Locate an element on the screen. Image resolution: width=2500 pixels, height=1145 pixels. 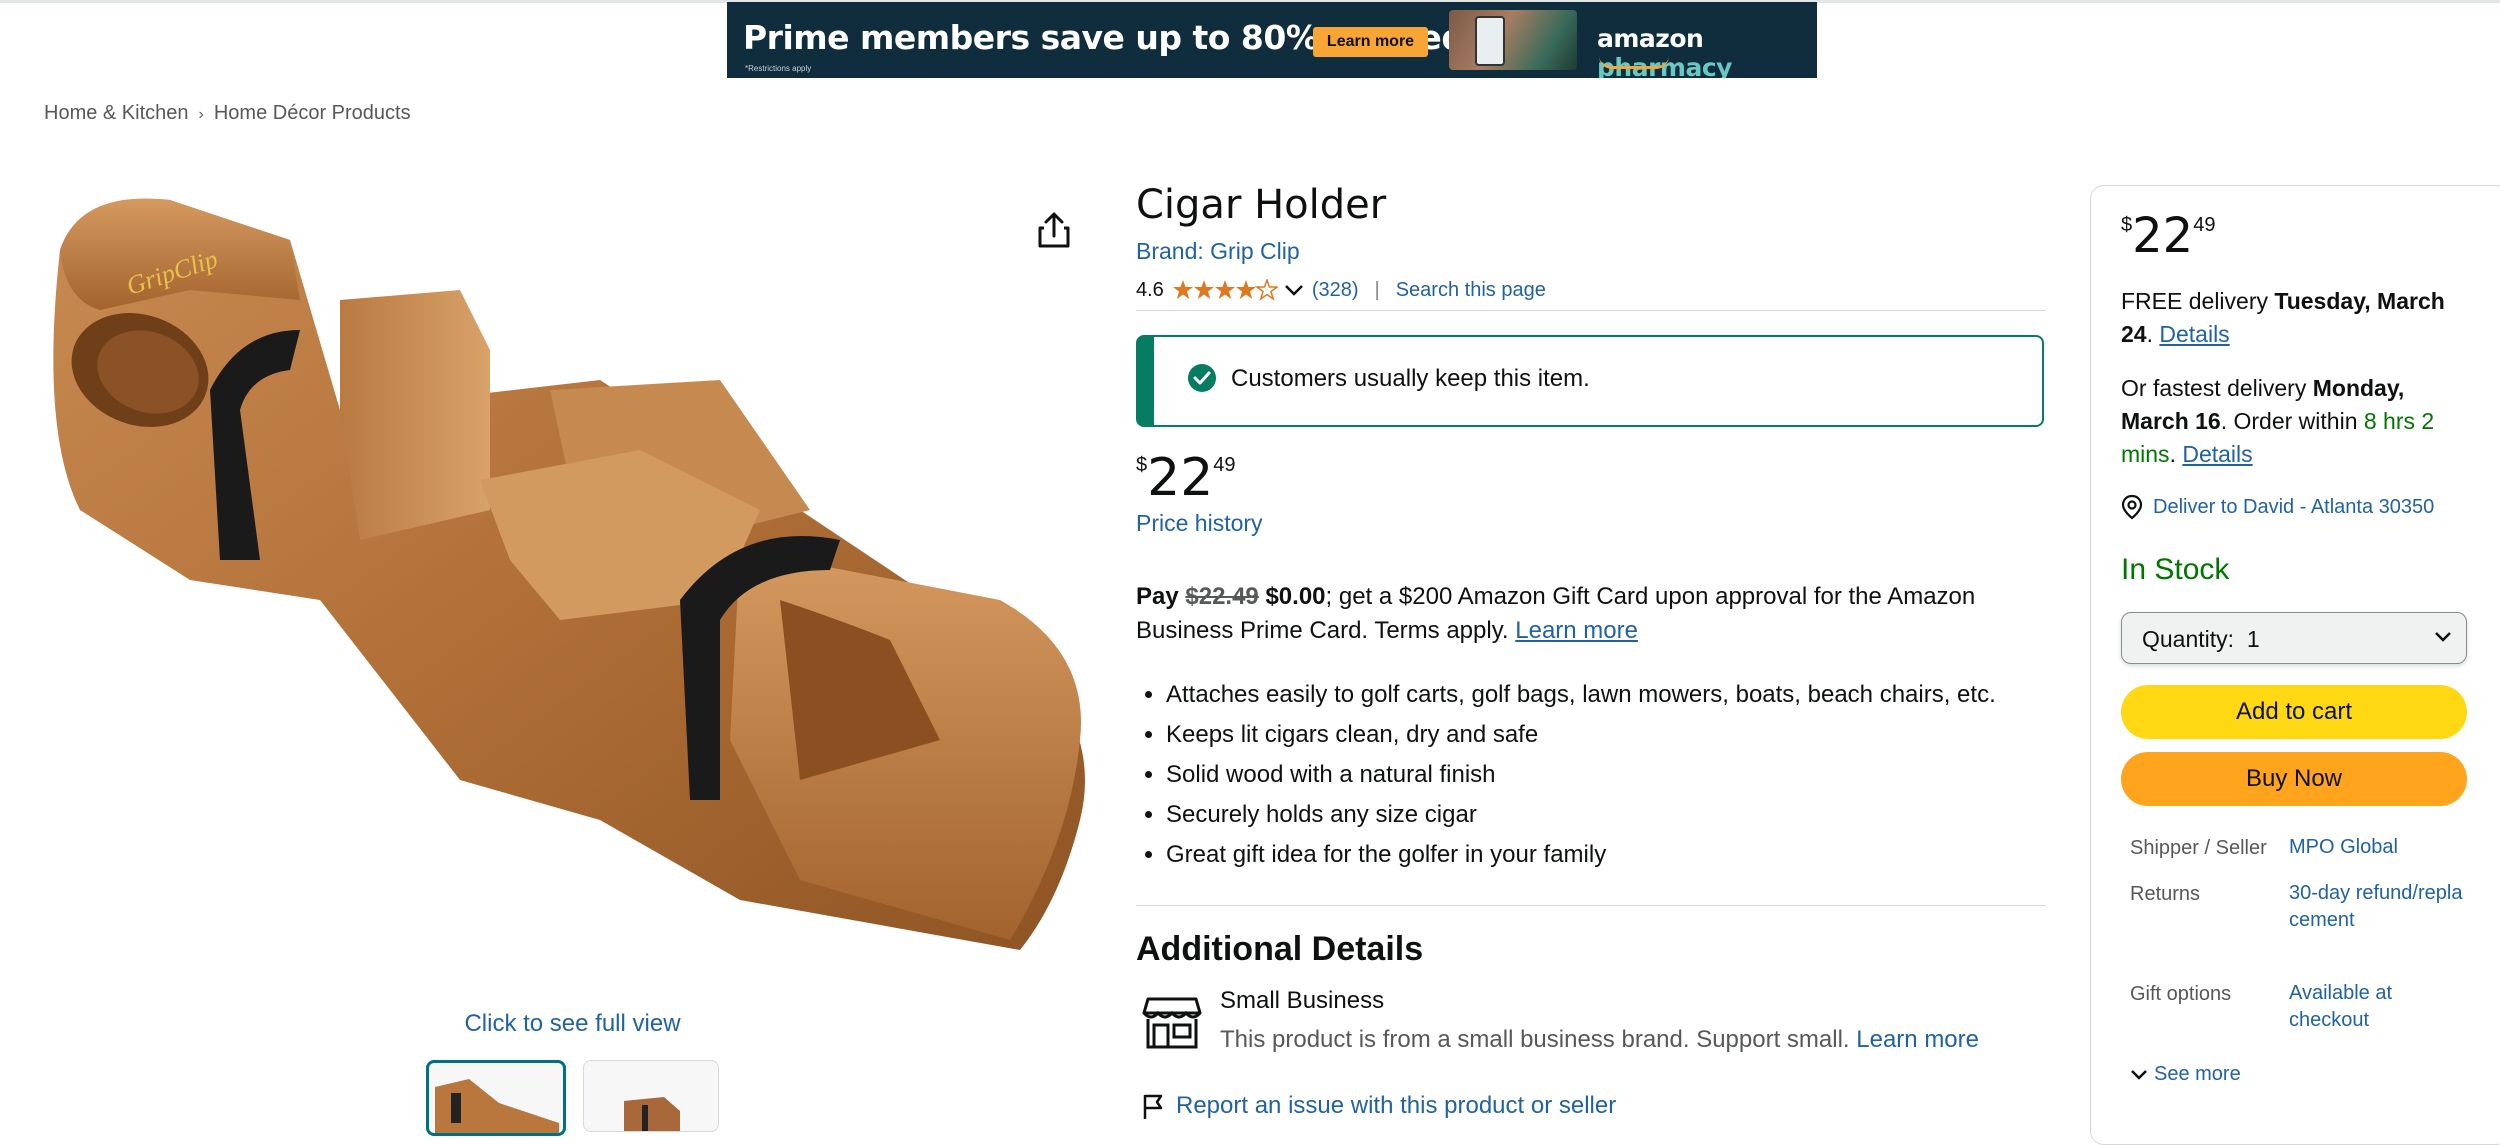
thumbnail-1-image is located at coordinates (497, 1106).